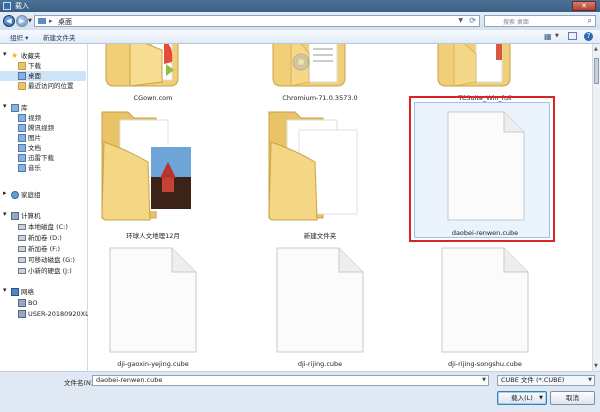  What do you see at coordinates (22, 303) in the screenshot?
I see `network-computer-icon` at bounding box center [22, 303].